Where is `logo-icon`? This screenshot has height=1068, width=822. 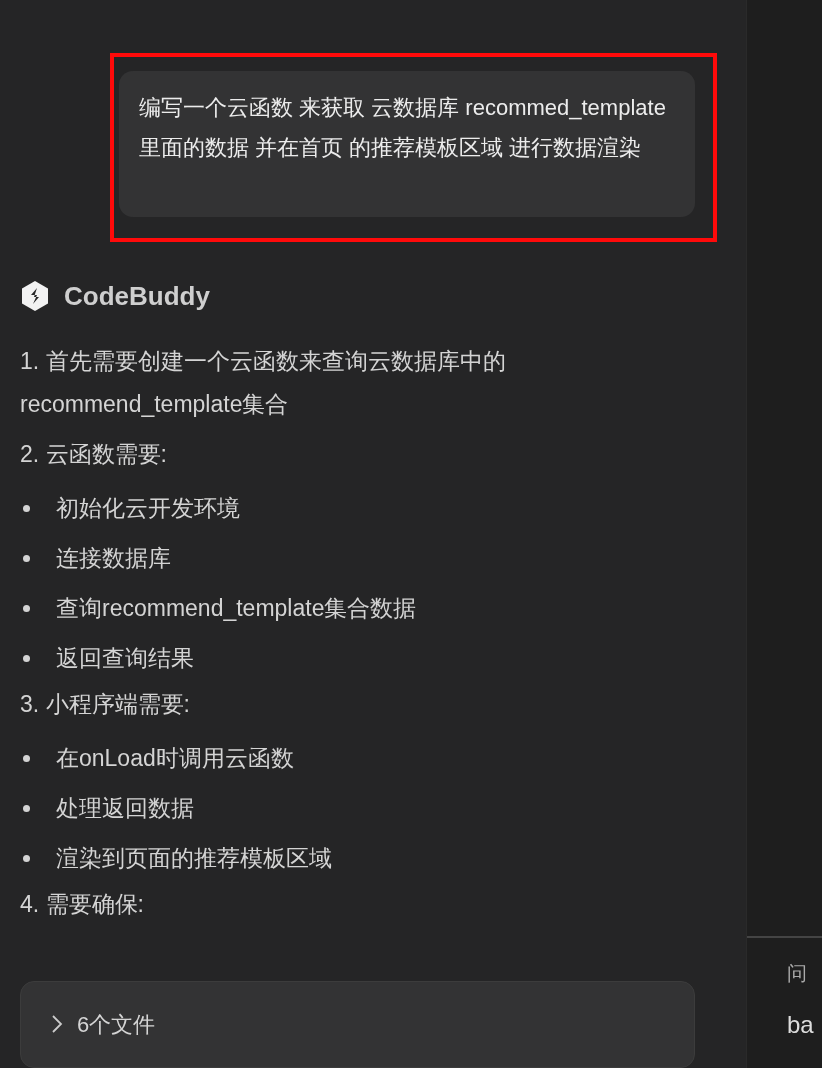 logo-icon is located at coordinates (35, 296).